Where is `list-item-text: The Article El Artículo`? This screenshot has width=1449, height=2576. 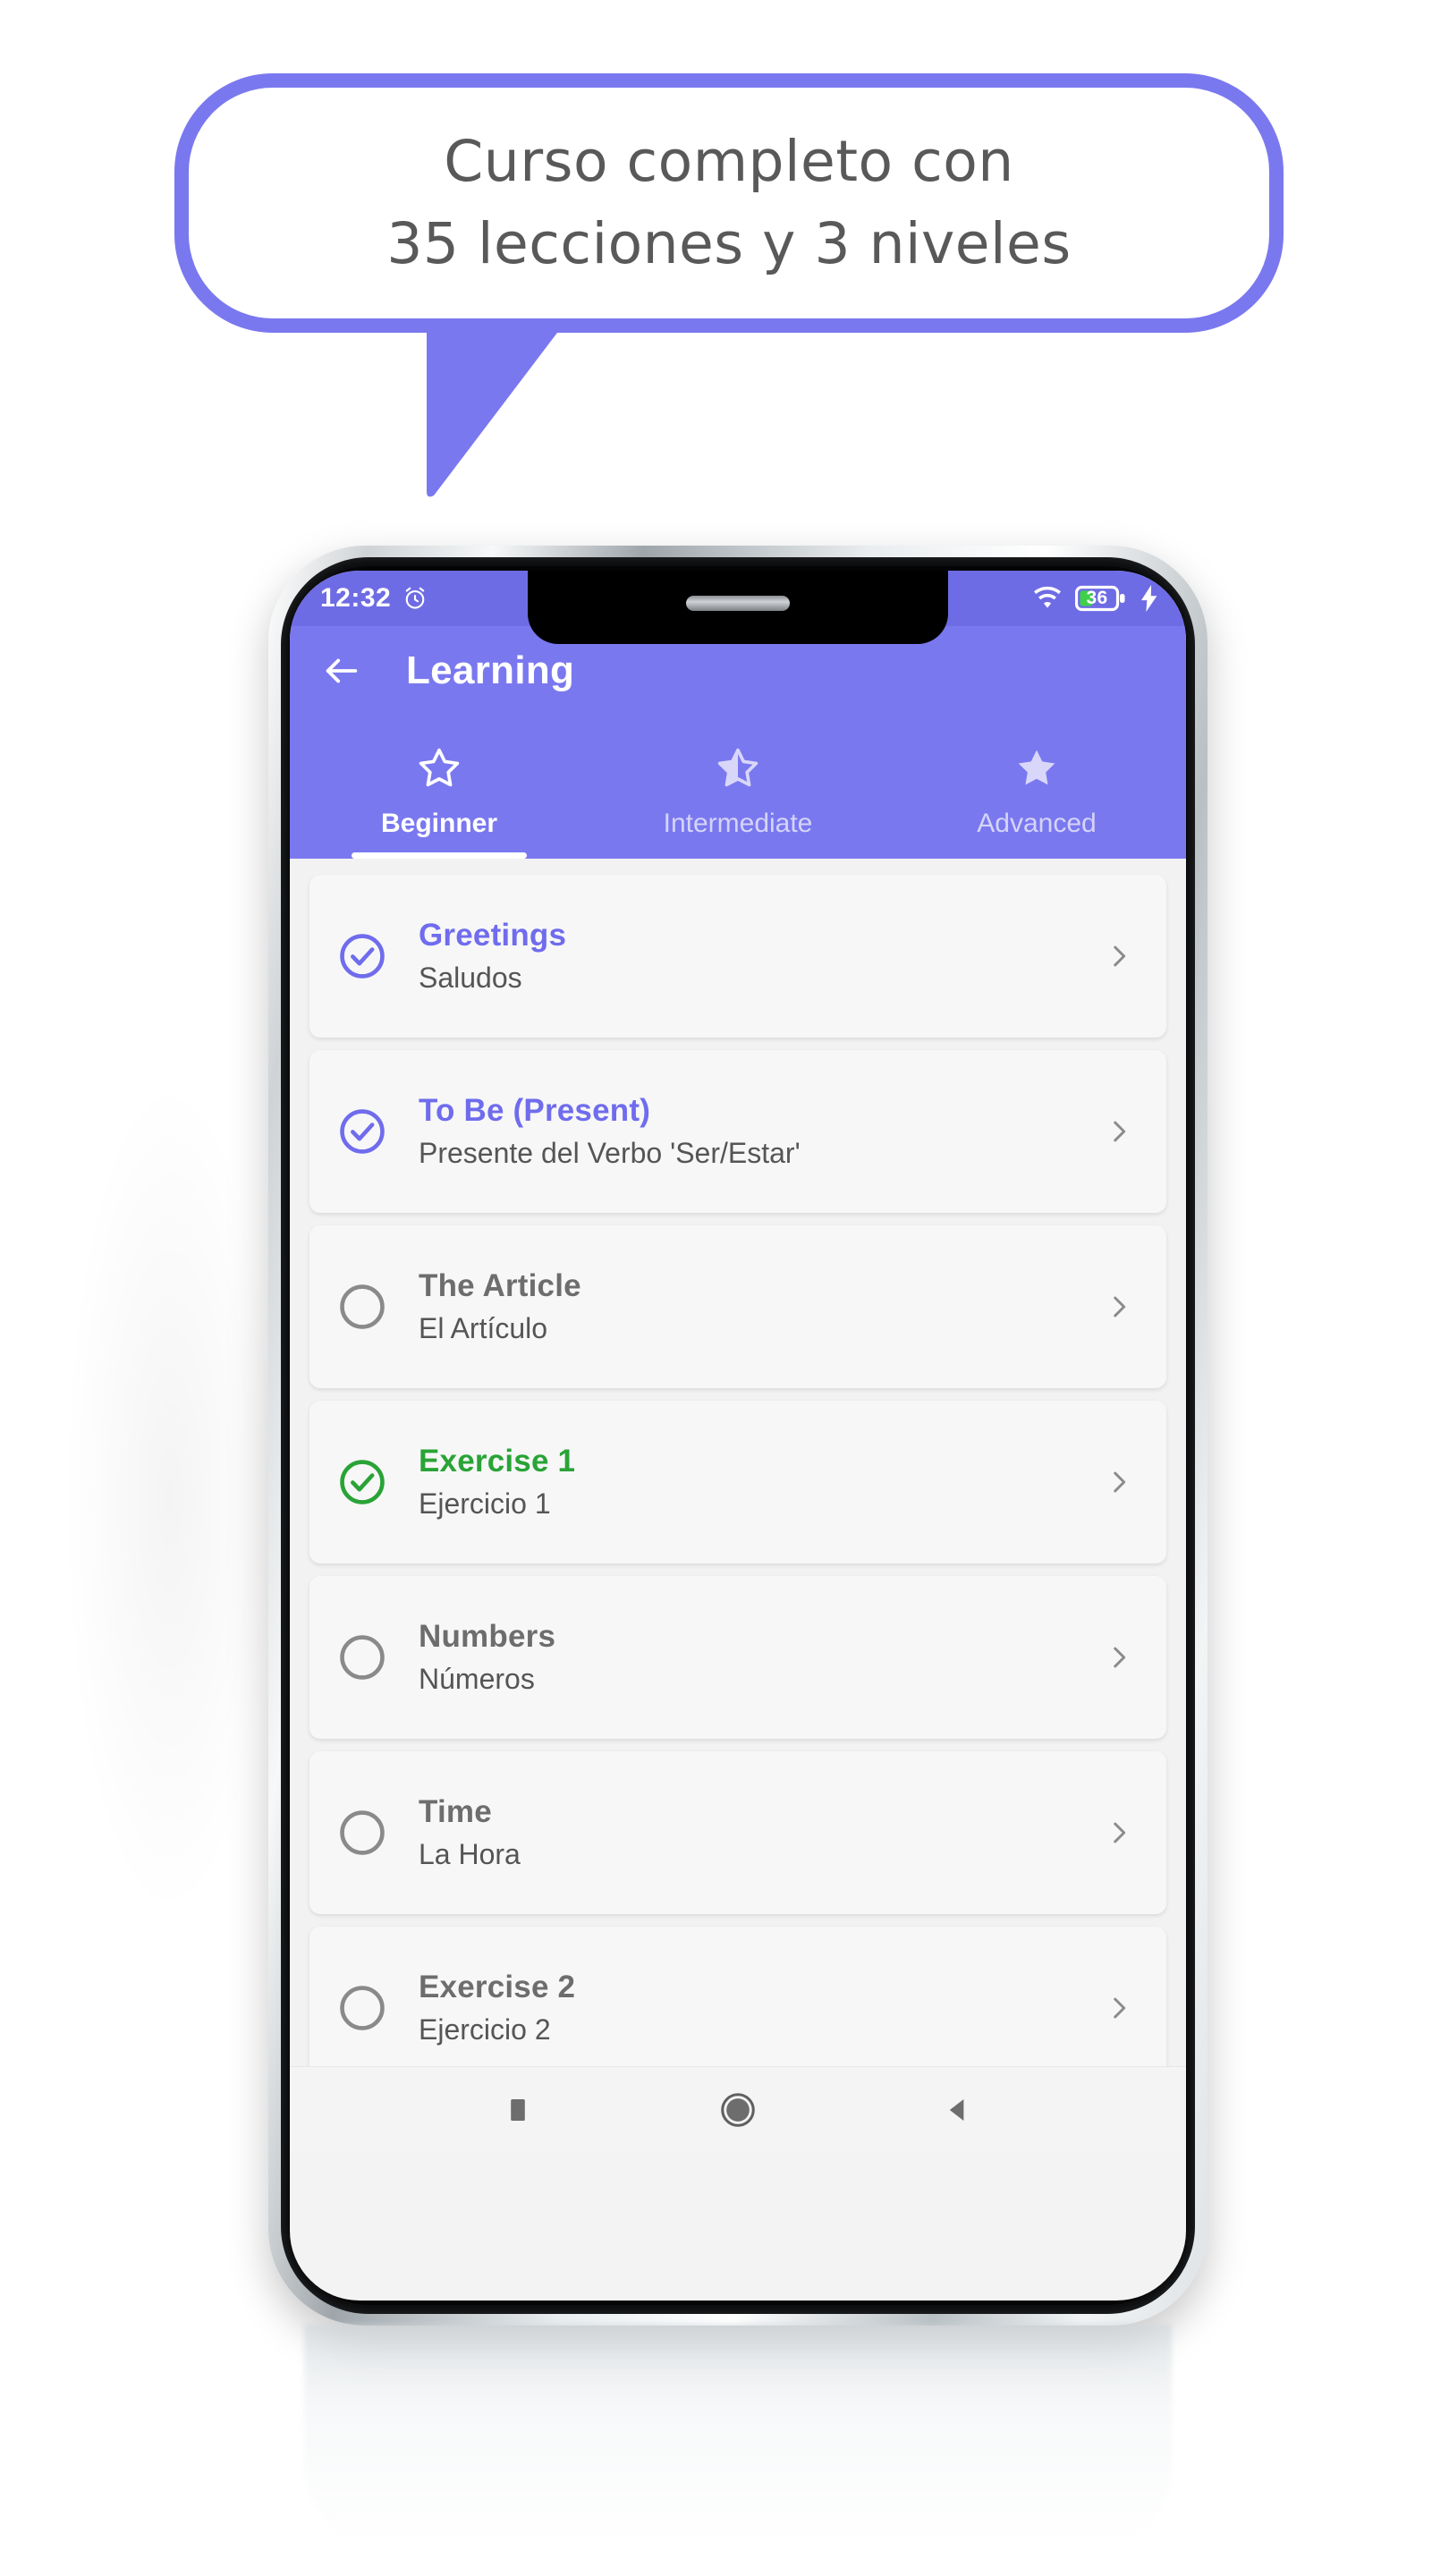 list-item-text: The Article El Artículo is located at coordinates (757, 1306).